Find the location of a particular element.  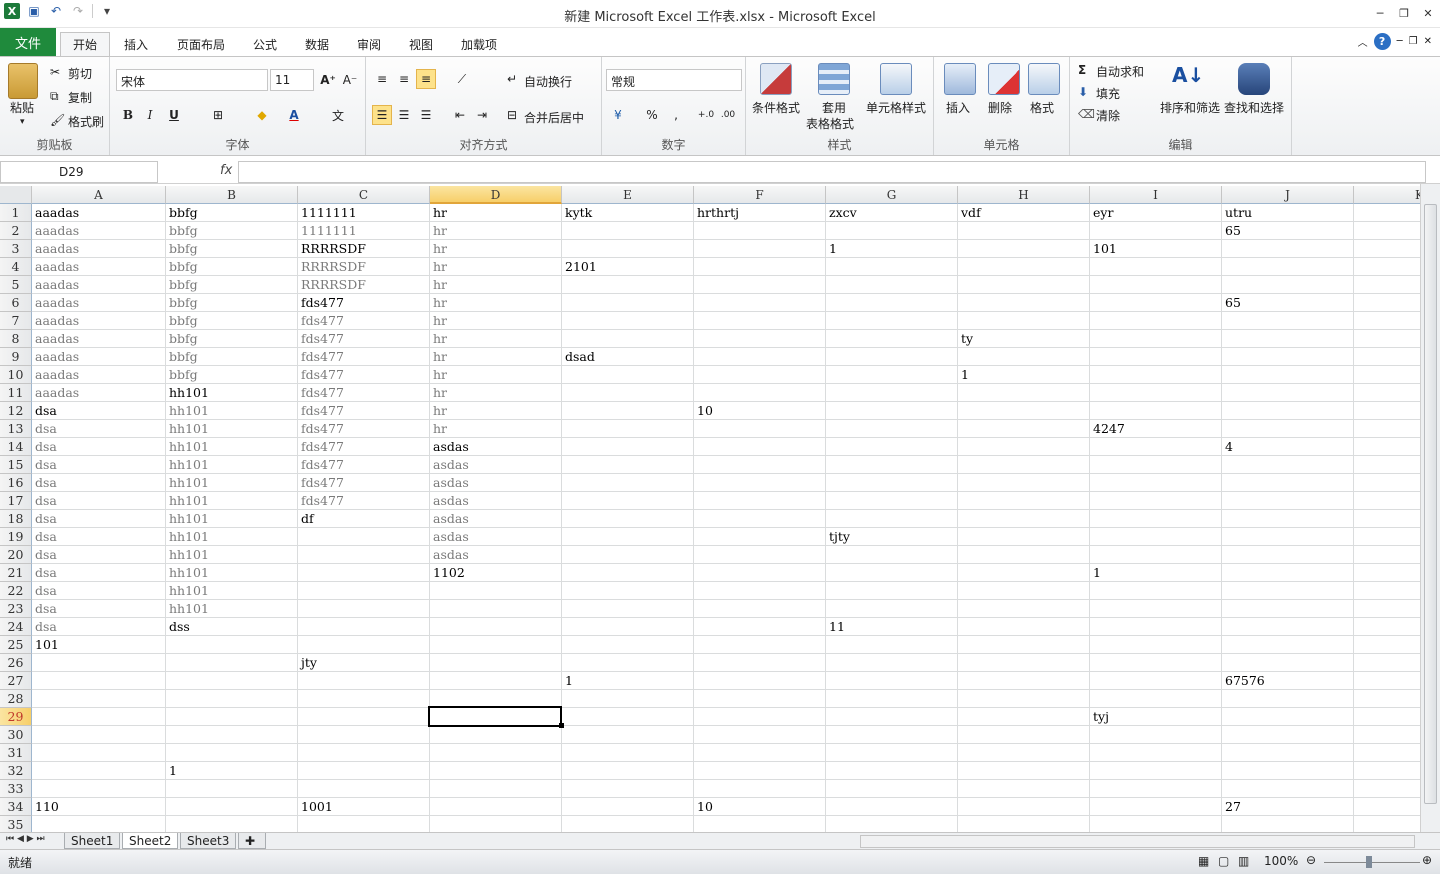

align-top-icon: ≡ is located at coordinates (382, 79).